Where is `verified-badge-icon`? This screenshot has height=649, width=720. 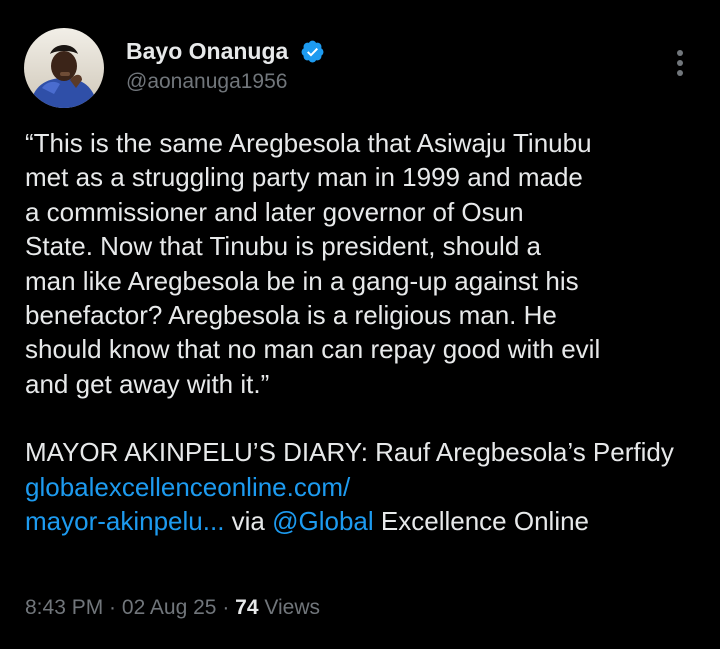
verified-badge-icon is located at coordinates (312, 51).